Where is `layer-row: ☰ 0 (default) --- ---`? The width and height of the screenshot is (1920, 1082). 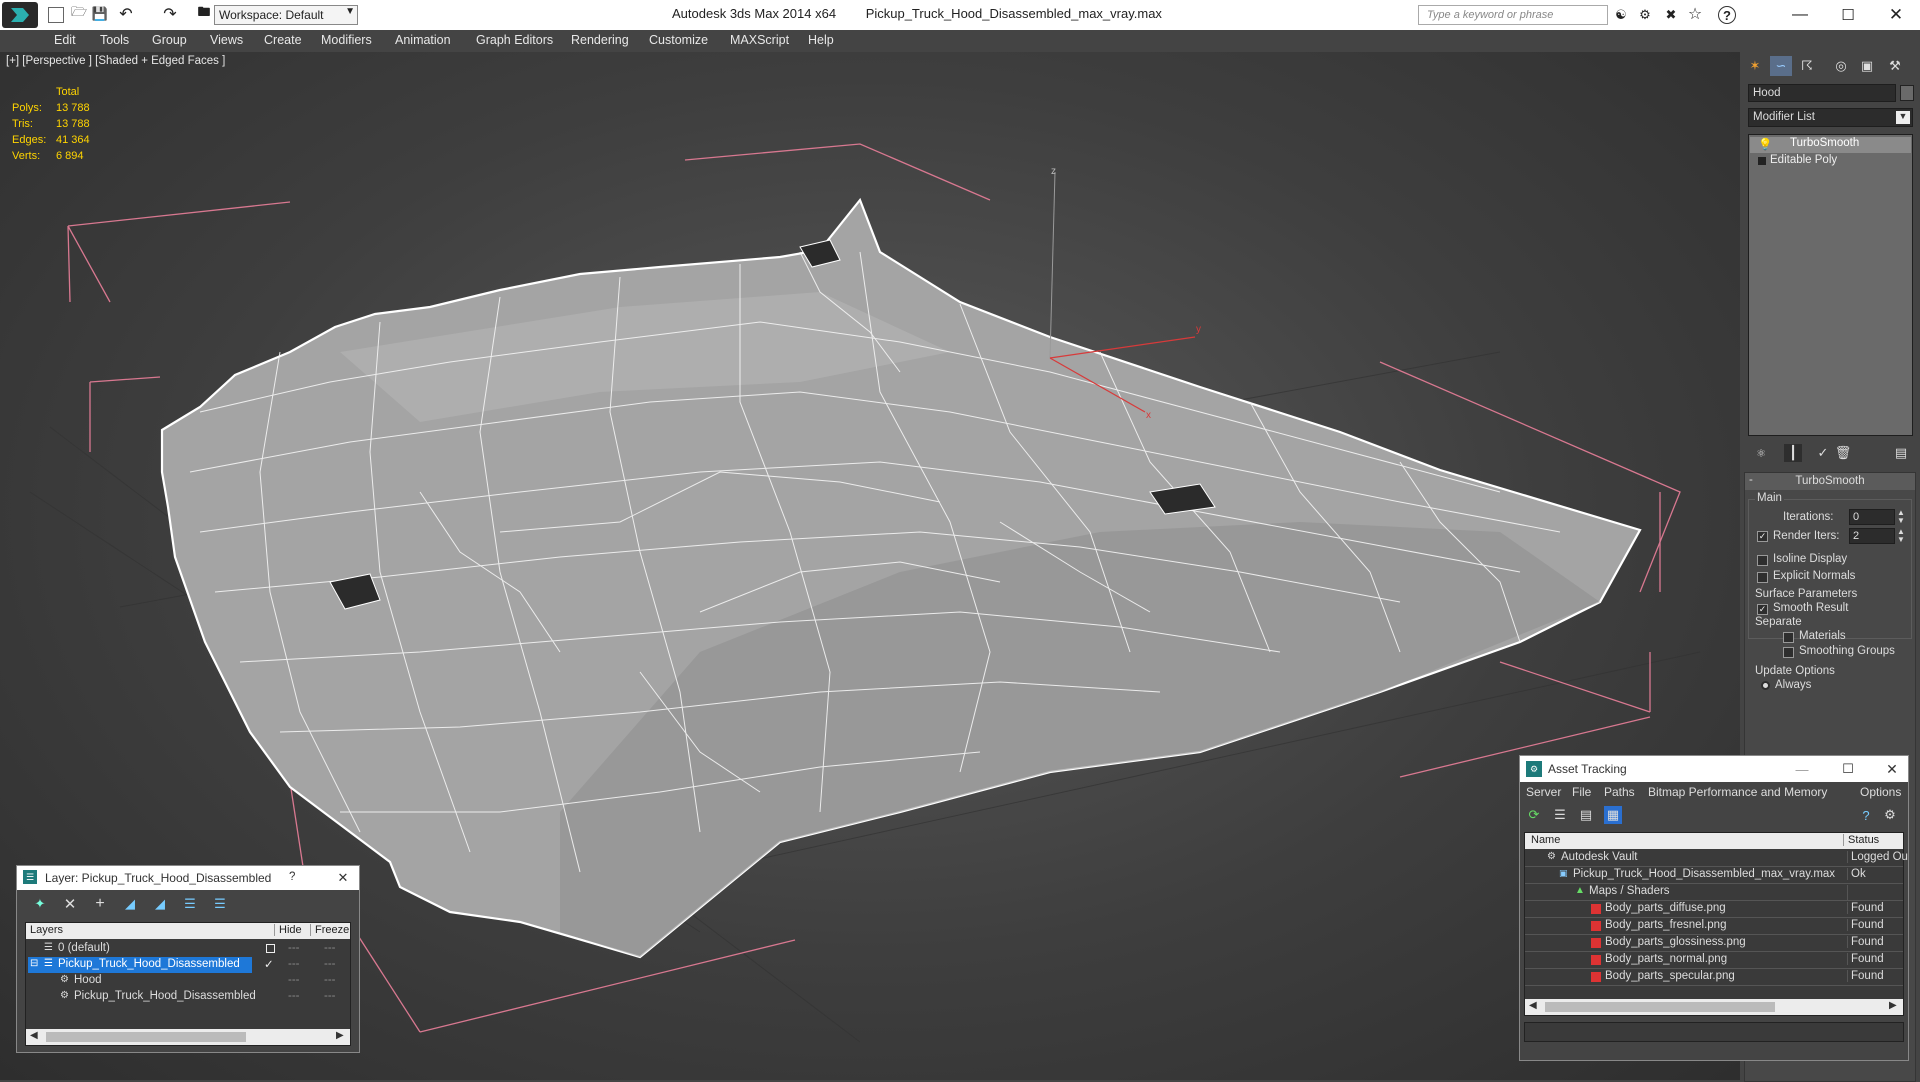 layer-row: ☰ 0 (default) --- --- is located at coordinates (188, 949).